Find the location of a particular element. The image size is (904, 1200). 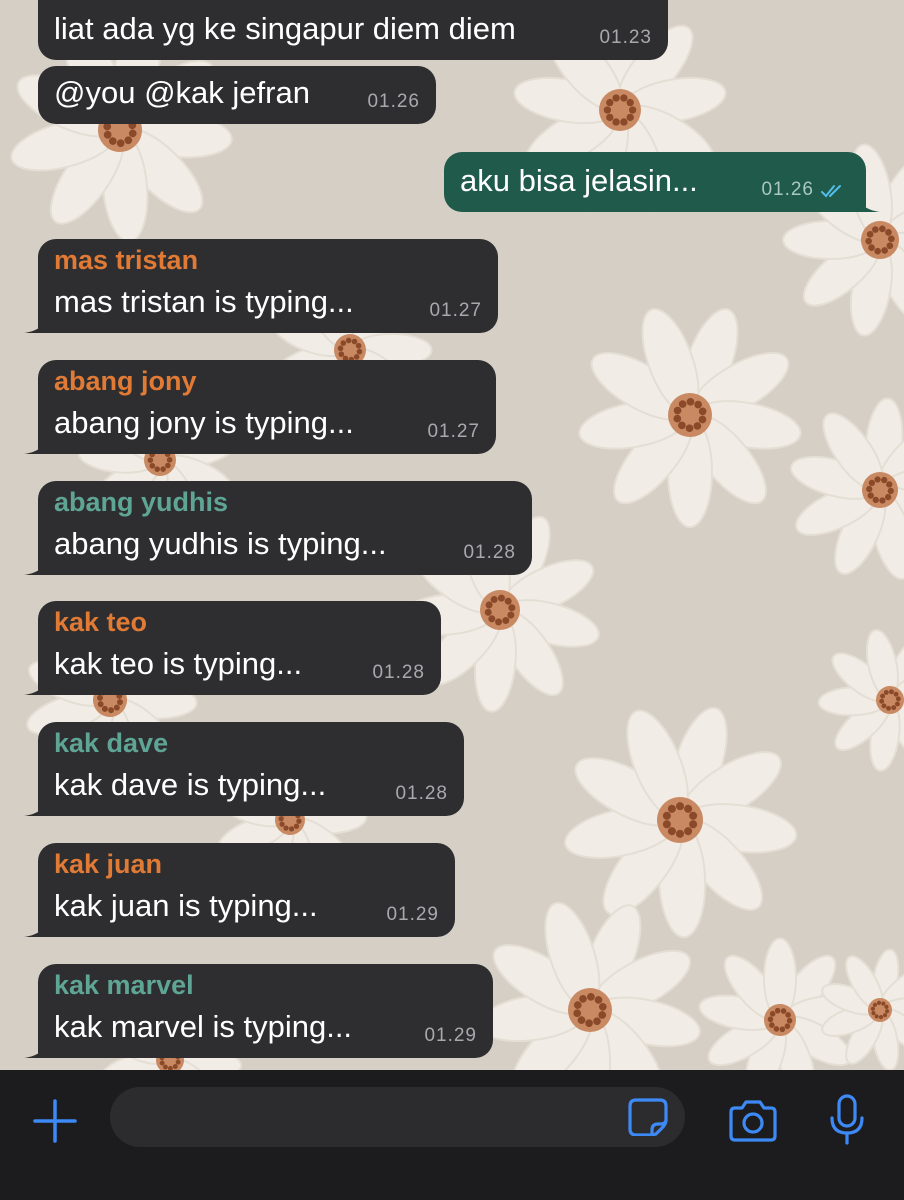

plus-icon is located at coordinates (55, 1121).